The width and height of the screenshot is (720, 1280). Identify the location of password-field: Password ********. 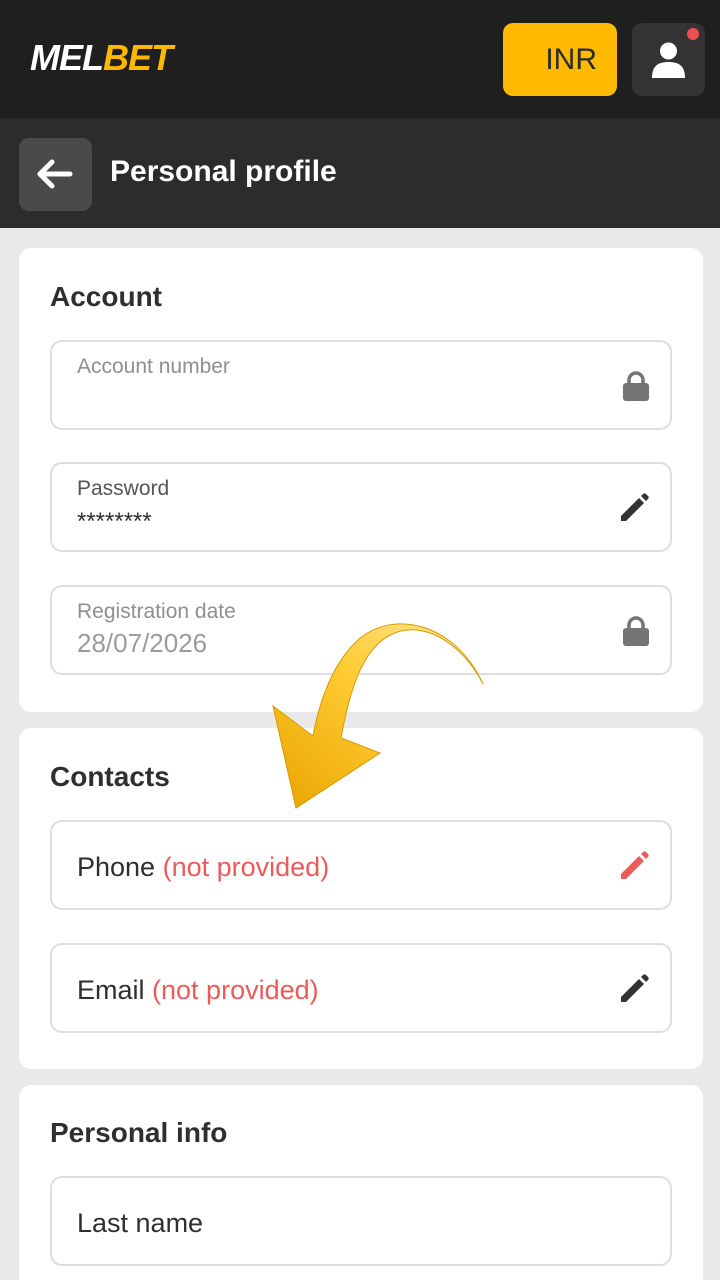
(361, 507).